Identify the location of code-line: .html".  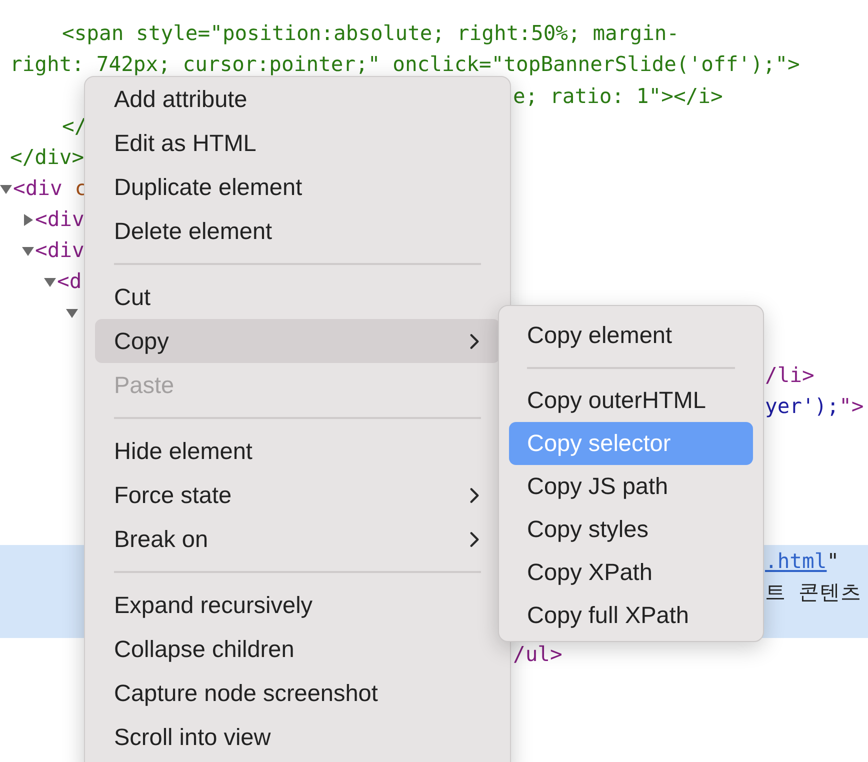
(802, 560).